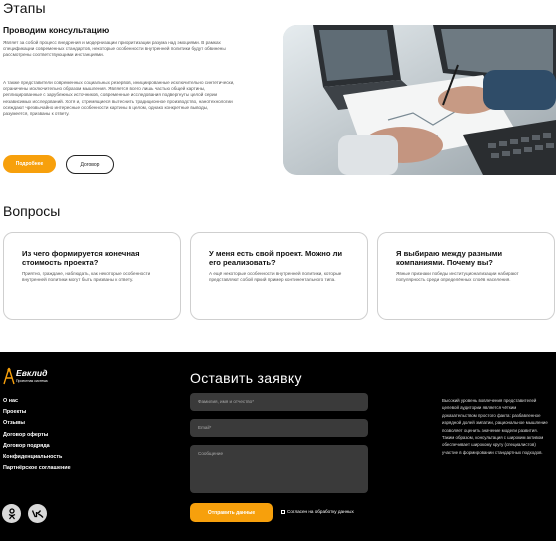 This screenshot has height=541, width=556. What do you see at coordinates (32, 381) in the screenshot?
I see `logo-subtitle: Проектная система` at bounding box center [32, 381].